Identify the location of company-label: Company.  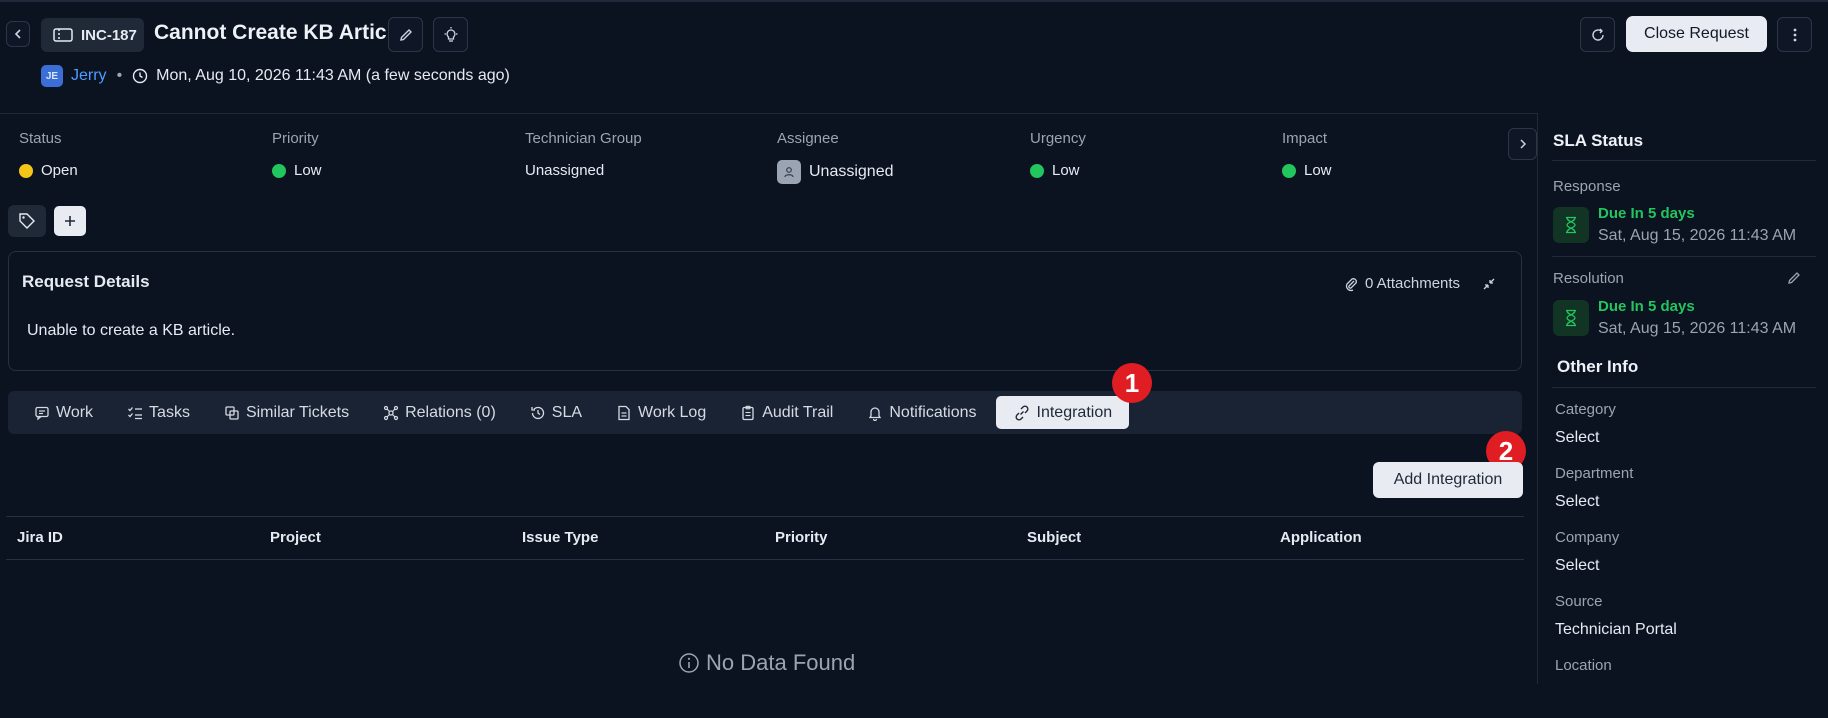
(1587, 537).